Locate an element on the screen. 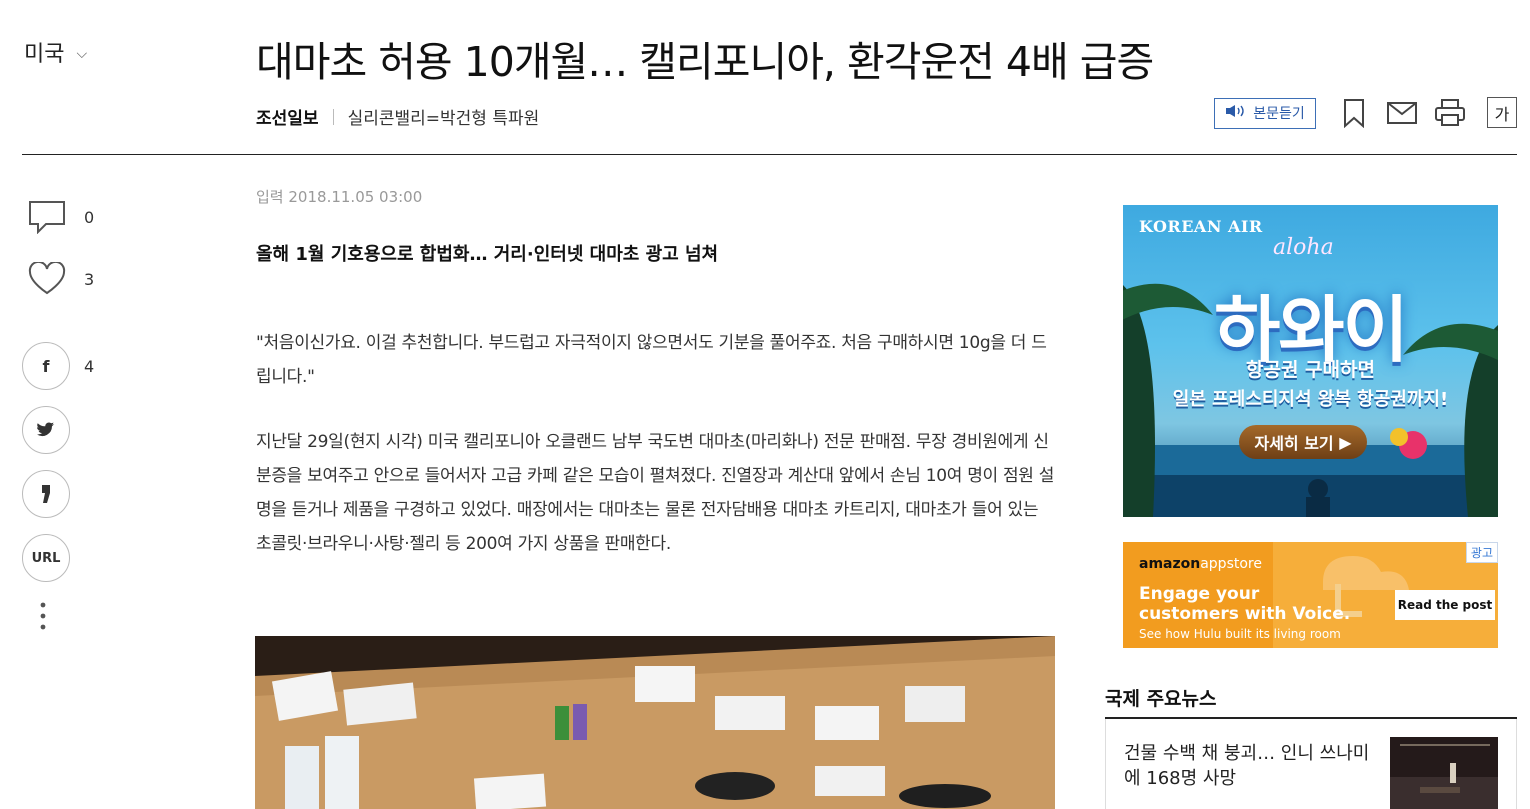 This screenshot has width=1530, height=809. news-list: 건물 수백 채 붕괴… 인니 쓰나미에 168명 사망 is located at coordinates (1311, 764).